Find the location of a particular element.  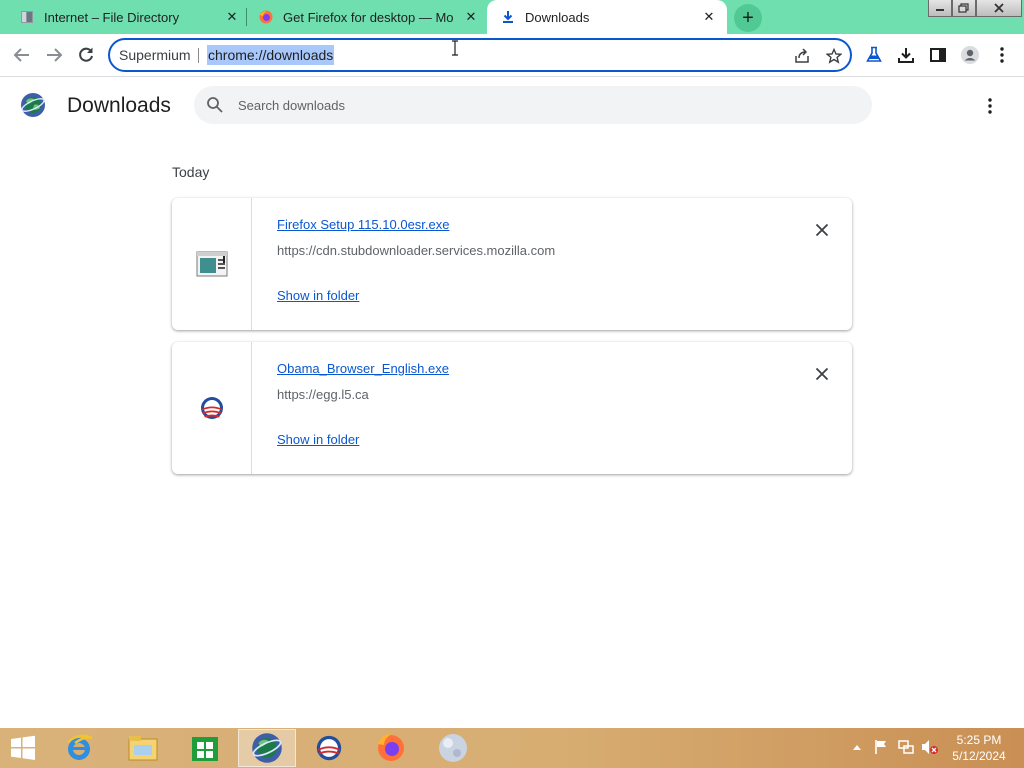

tab-get-firefox: Get Firefox for desktop — Mozilla ✕ is located at coordinates (366, 17).